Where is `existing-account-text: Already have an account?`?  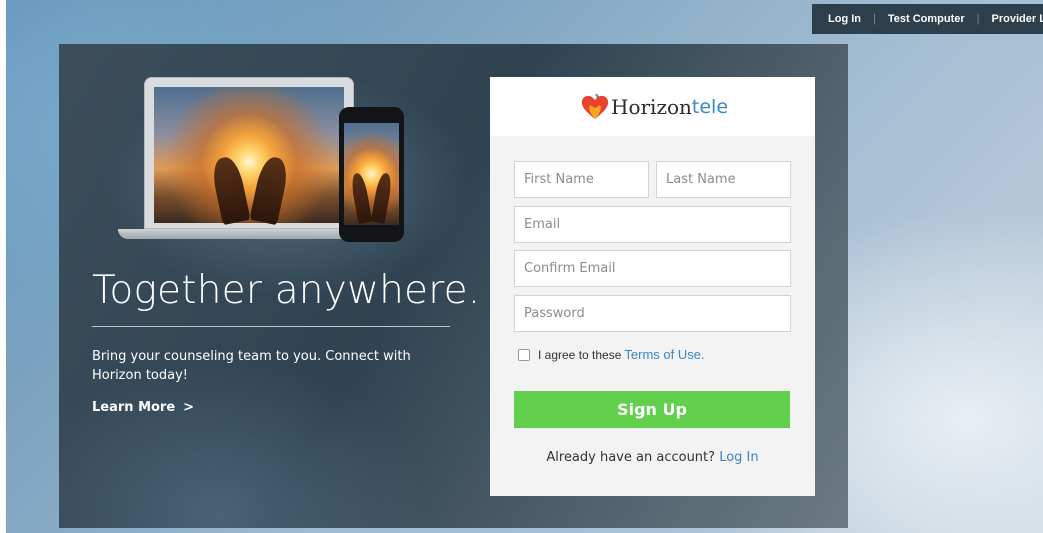
existing-account-text: Already have an account? is located at coordinates (631, 457).